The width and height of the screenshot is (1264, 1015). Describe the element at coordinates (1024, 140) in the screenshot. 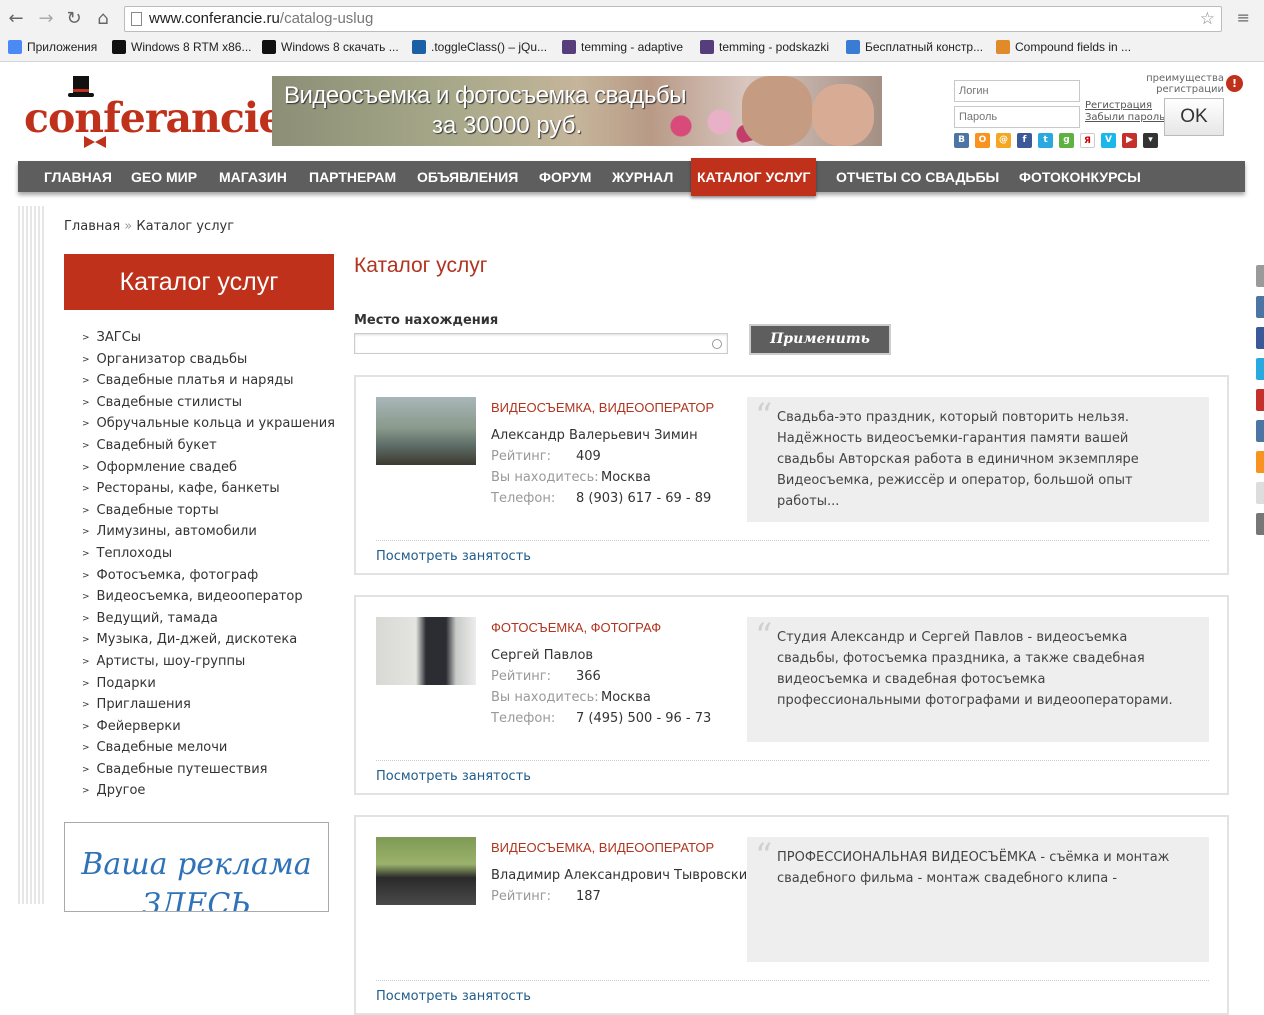

I see `facebook-icon: f` at that location.